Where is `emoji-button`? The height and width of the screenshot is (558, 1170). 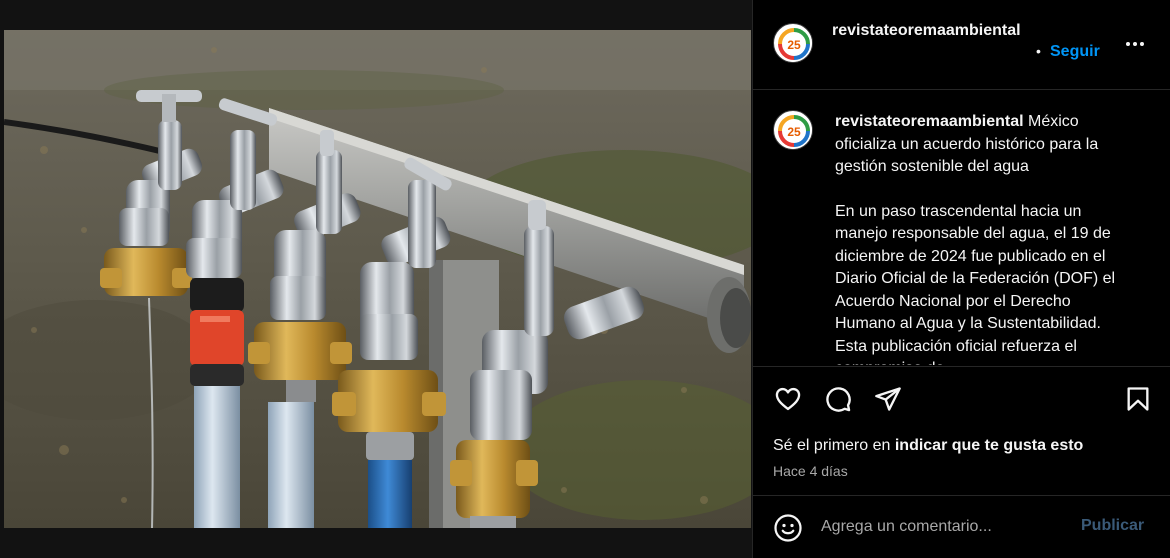 emoji-button is located at coordinates (788, 528).